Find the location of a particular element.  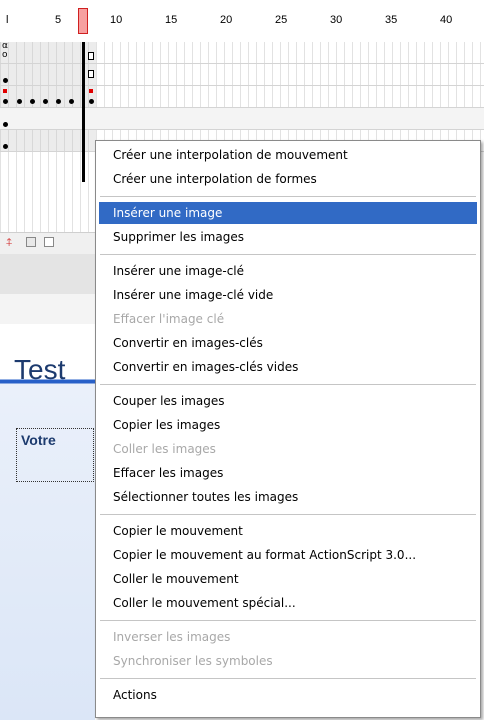

panel-divider is located at coordinates (47, 274).